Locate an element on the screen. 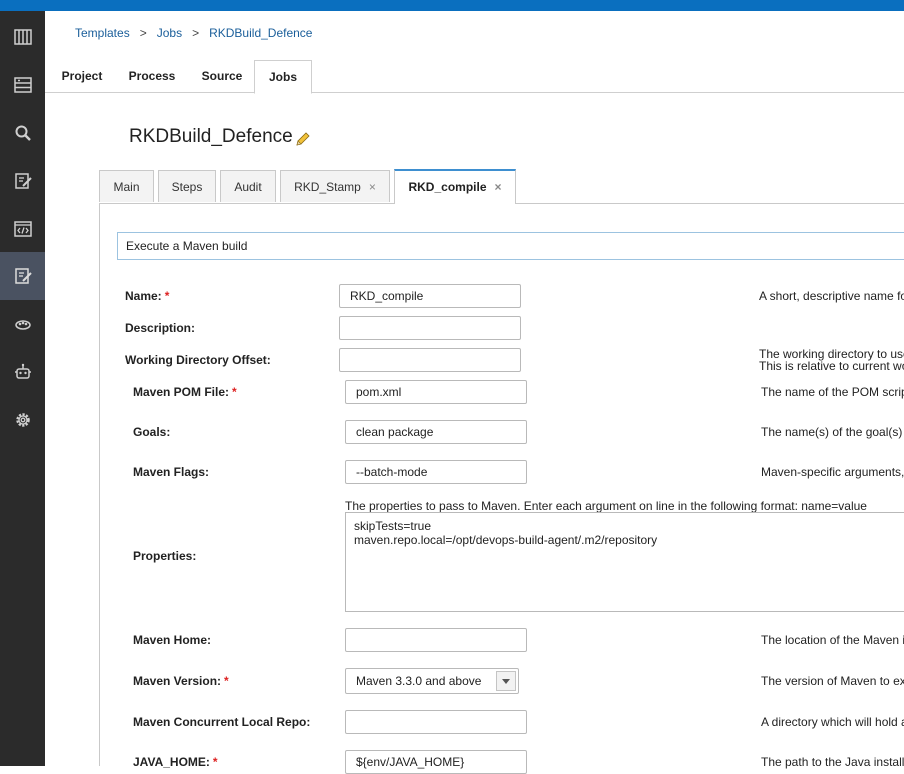 This screenshot has width=904, height=774. tab-audit-label: Audit is located at coordinates (248, 187).